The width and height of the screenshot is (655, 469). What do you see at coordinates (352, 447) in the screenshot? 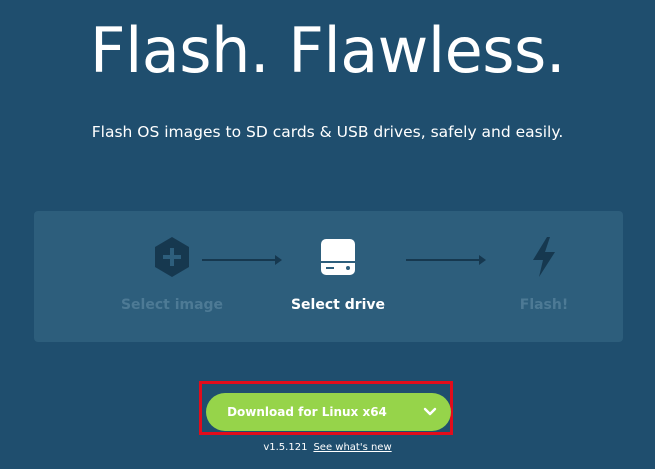
I see `whats-new-link: See what's new` at bounding box center [352, 447].